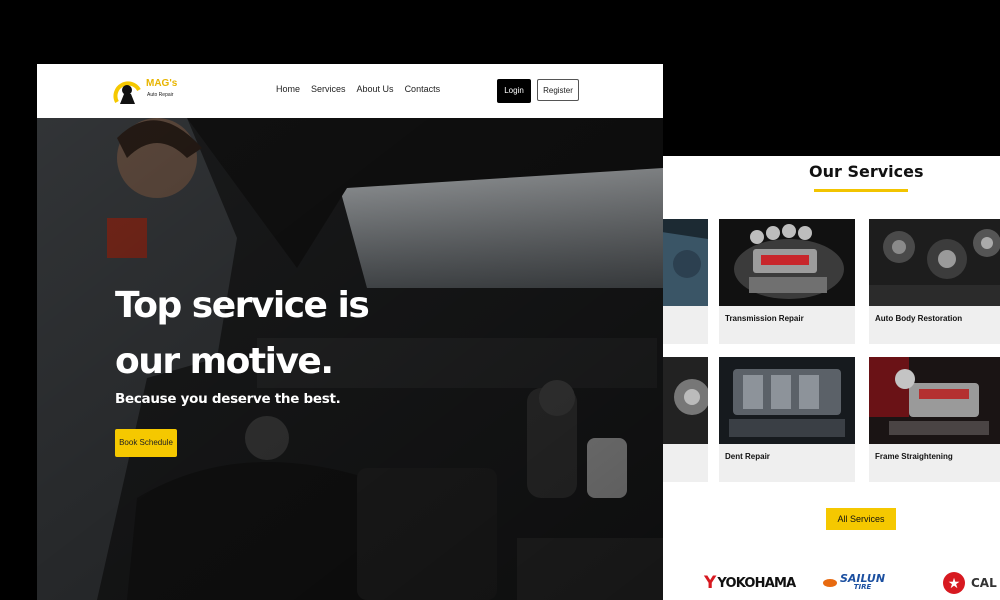 The image size is (1000, 600). I want to click on nav-contacts: Contacts, so click(423, 89).